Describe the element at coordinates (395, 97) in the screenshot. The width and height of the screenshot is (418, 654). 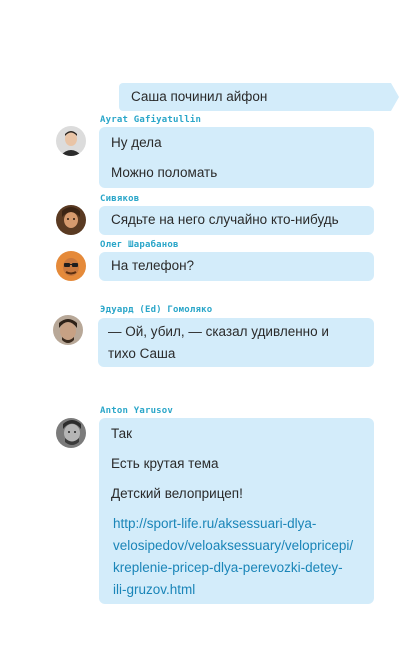
I see `bubble-tail-icon` at that location.